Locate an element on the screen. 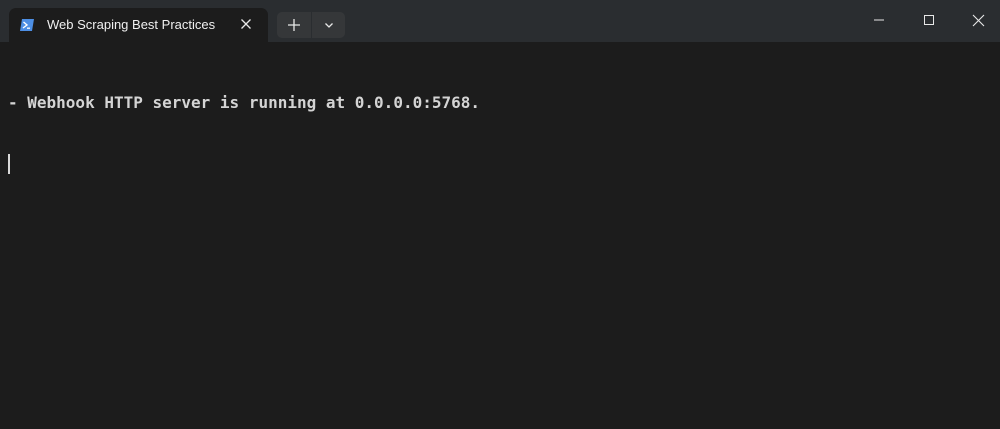 This screenshot has width=1000, height=429. tab-dropdown-button is located at coordinates (328, 25).